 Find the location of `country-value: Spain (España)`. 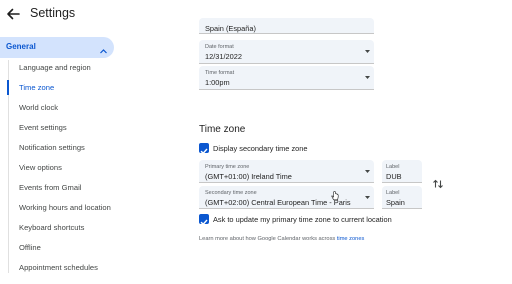

country-value: Spain (España) is located at coordinates (230, 28).